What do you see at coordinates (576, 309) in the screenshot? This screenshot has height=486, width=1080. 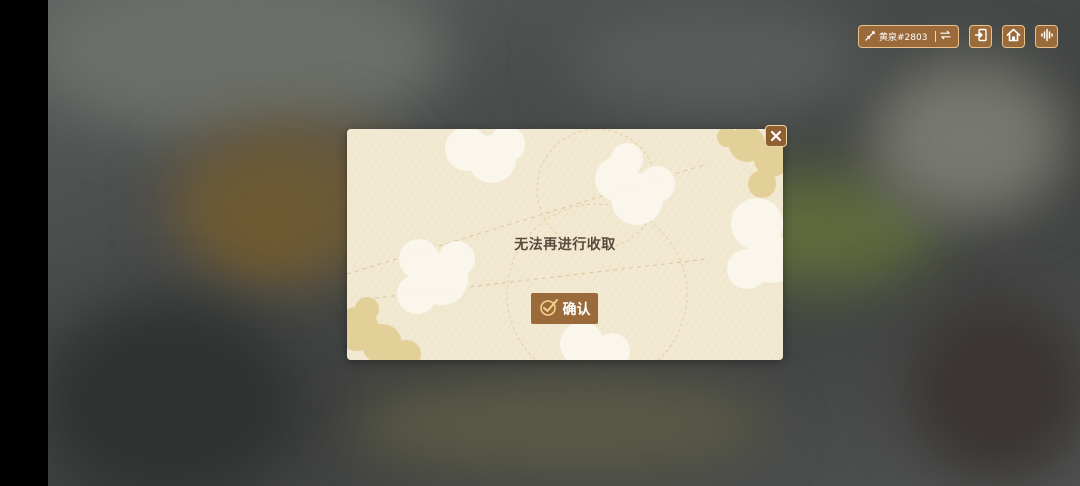 I see `confirm-label: 确认` at bounding box center [576, 309].